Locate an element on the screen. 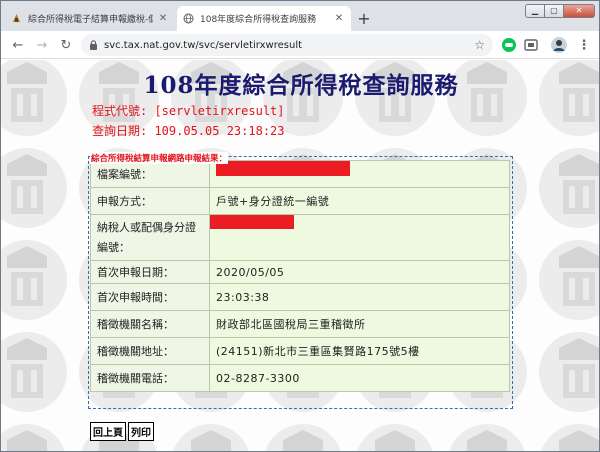 The width and height of the screenshot is (600, 452). table-row: 納稅人或配偶身分證編號： is located at coordinates (300, 237).